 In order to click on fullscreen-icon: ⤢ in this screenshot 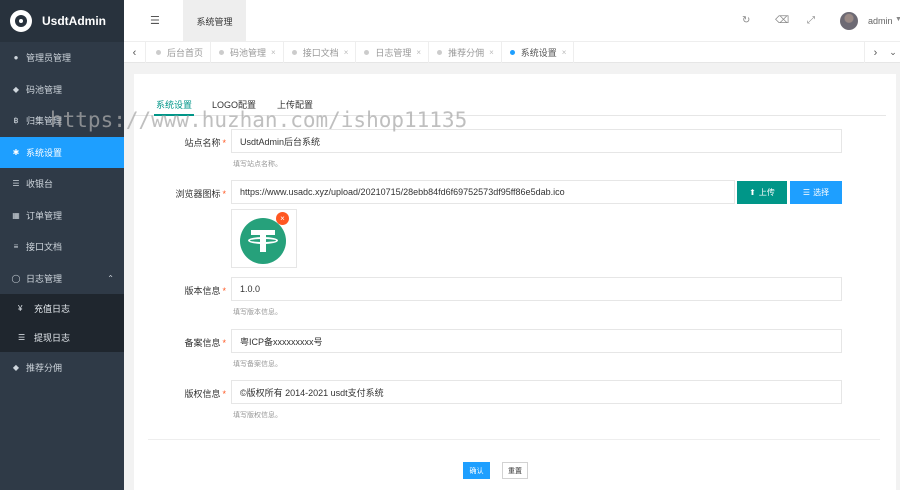, I will do `click(811, 20)`.